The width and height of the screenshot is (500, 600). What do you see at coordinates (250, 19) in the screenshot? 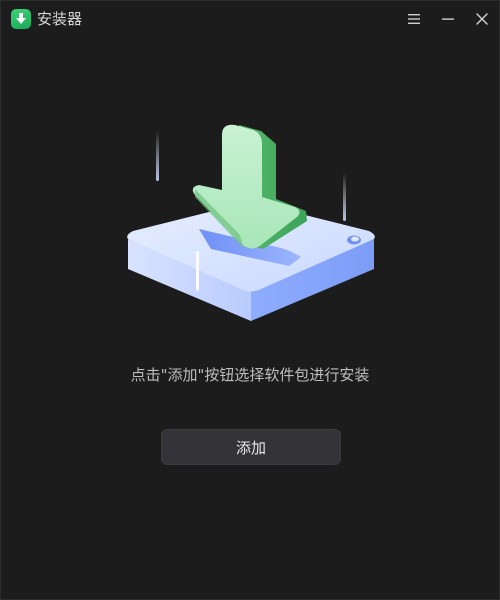
I see `title-bar: 安装器` at bounding box center [250, 19].